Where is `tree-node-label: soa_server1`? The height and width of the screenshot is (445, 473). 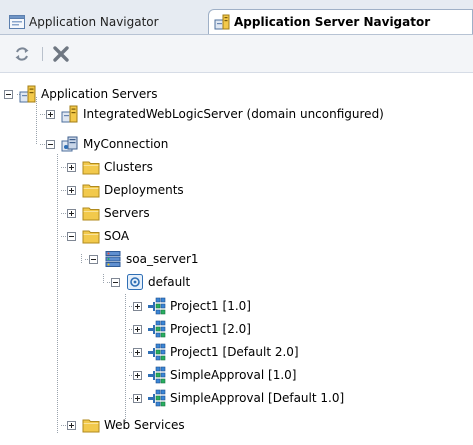 tree-node-label: soa_server1 is located at coordinates (162, 259).